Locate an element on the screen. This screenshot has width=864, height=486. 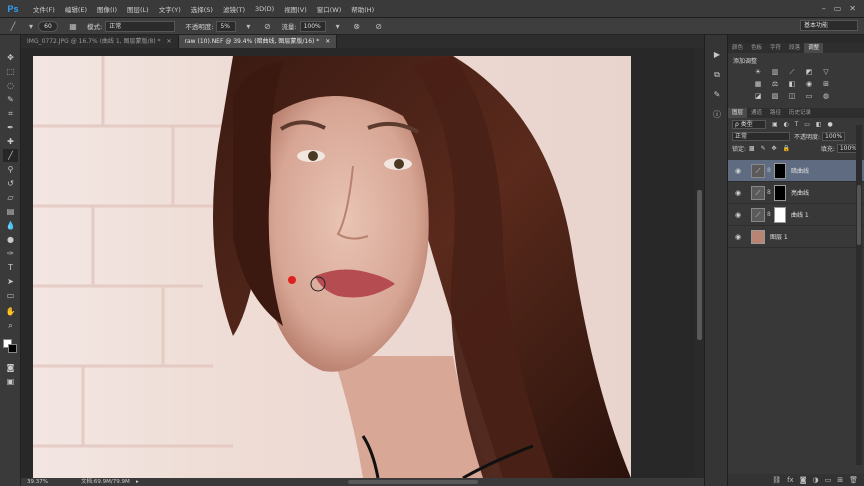
opacity-dropdown-icon: ▾ is located at coordinates (248, 26).